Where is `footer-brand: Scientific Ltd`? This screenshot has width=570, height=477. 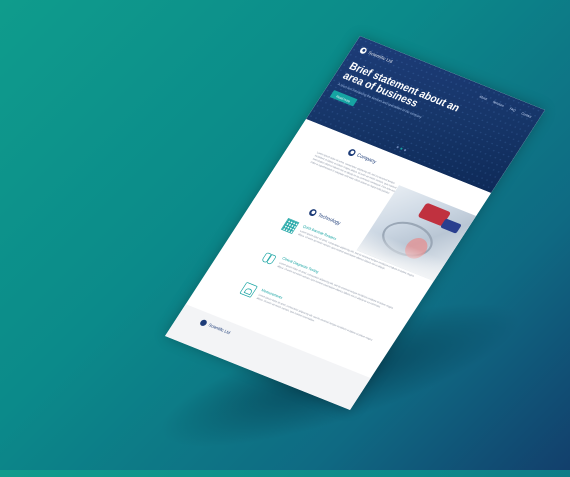
footer-brand: Scientific Ltd is located at coordinates (219, 329).